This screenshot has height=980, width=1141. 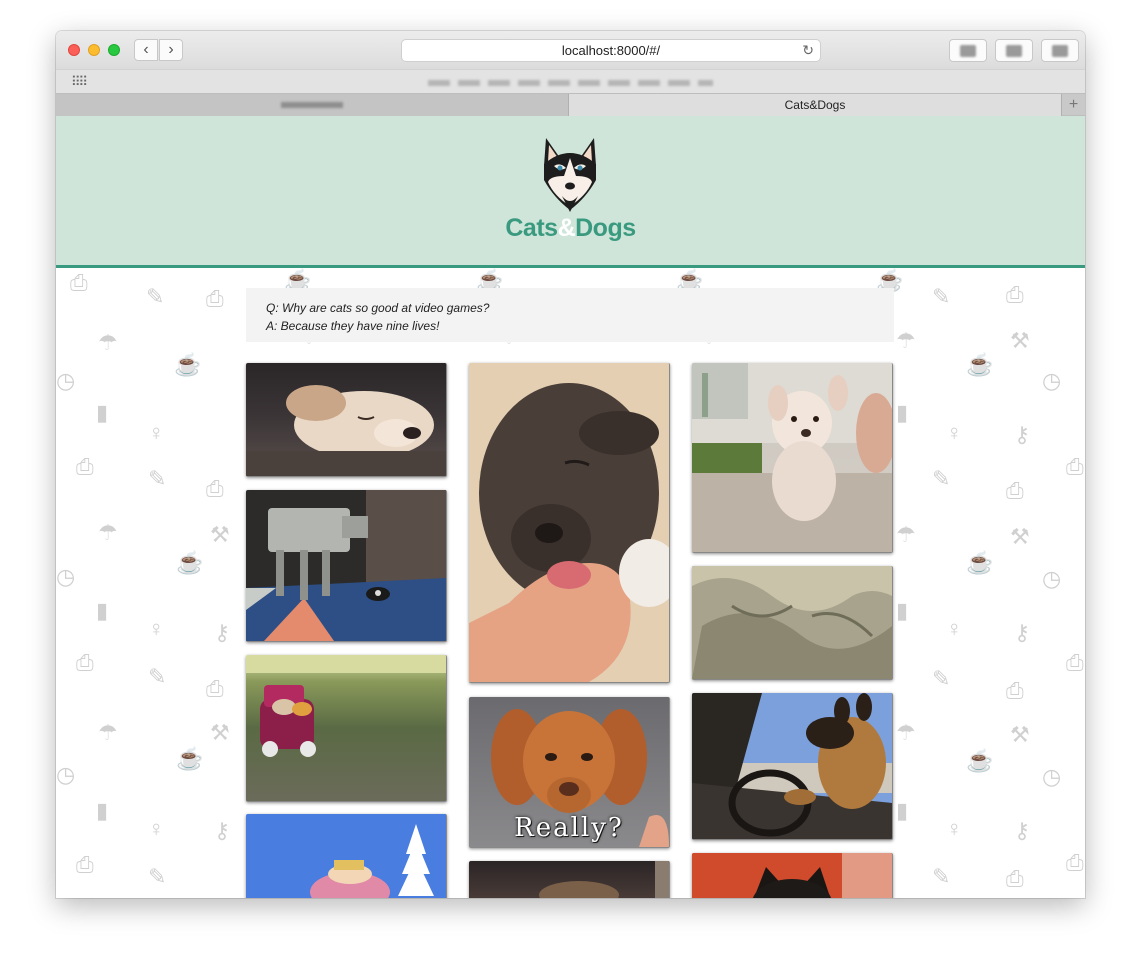 What do you see at coordinates (531, 228) in the screenshot?
I see `brand-cats: Cats` at bounding box center [531, 228].